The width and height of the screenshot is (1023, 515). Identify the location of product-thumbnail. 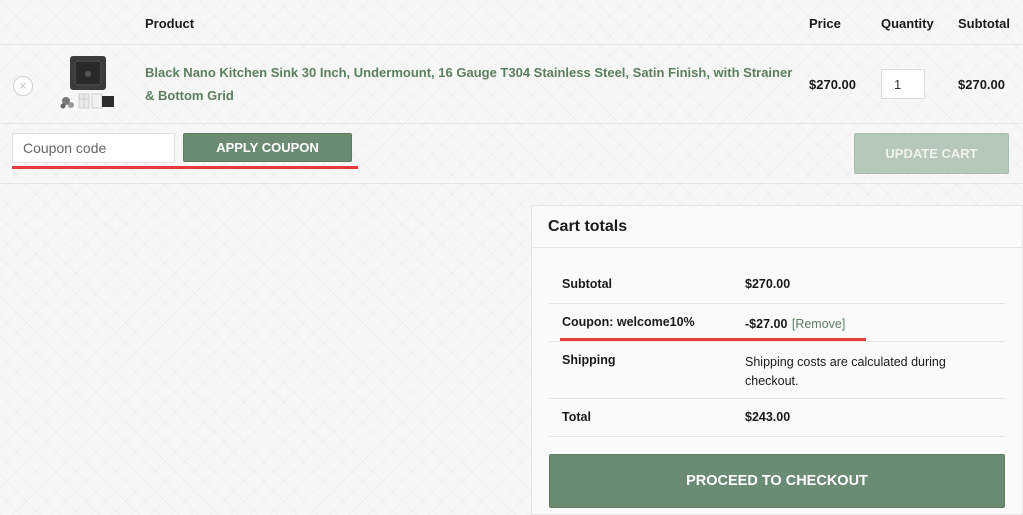
(89, 85).